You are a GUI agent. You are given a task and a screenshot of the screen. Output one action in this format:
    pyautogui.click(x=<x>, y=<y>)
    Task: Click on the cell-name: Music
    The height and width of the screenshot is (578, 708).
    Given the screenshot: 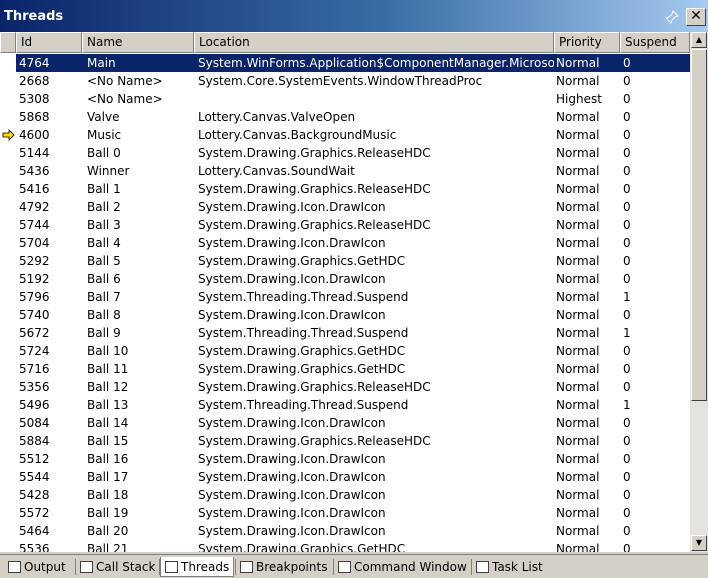 What is the action you would take?
    pyautogui.click(x=104, y=135)
    